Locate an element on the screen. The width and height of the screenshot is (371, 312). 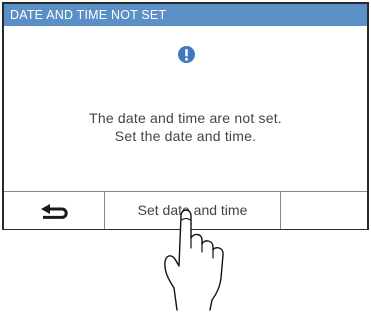
exclamation-icon is located at coordinates (186, 54).